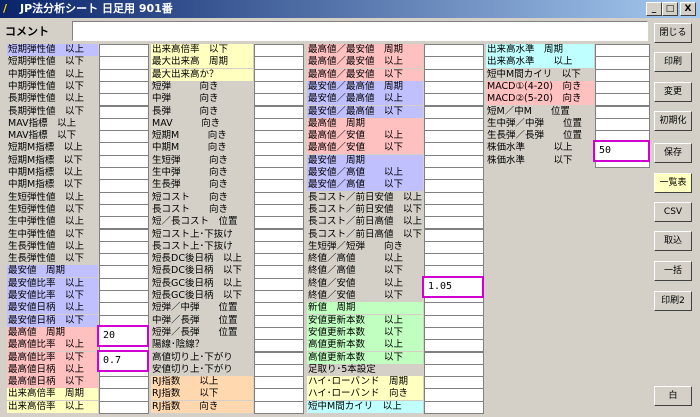 The width and height of the screenshot is (700, 417). What do you see at coordinates (688, 9) in the screenshot?
I see `close-window-button: X` at bounding box center [688, 9].